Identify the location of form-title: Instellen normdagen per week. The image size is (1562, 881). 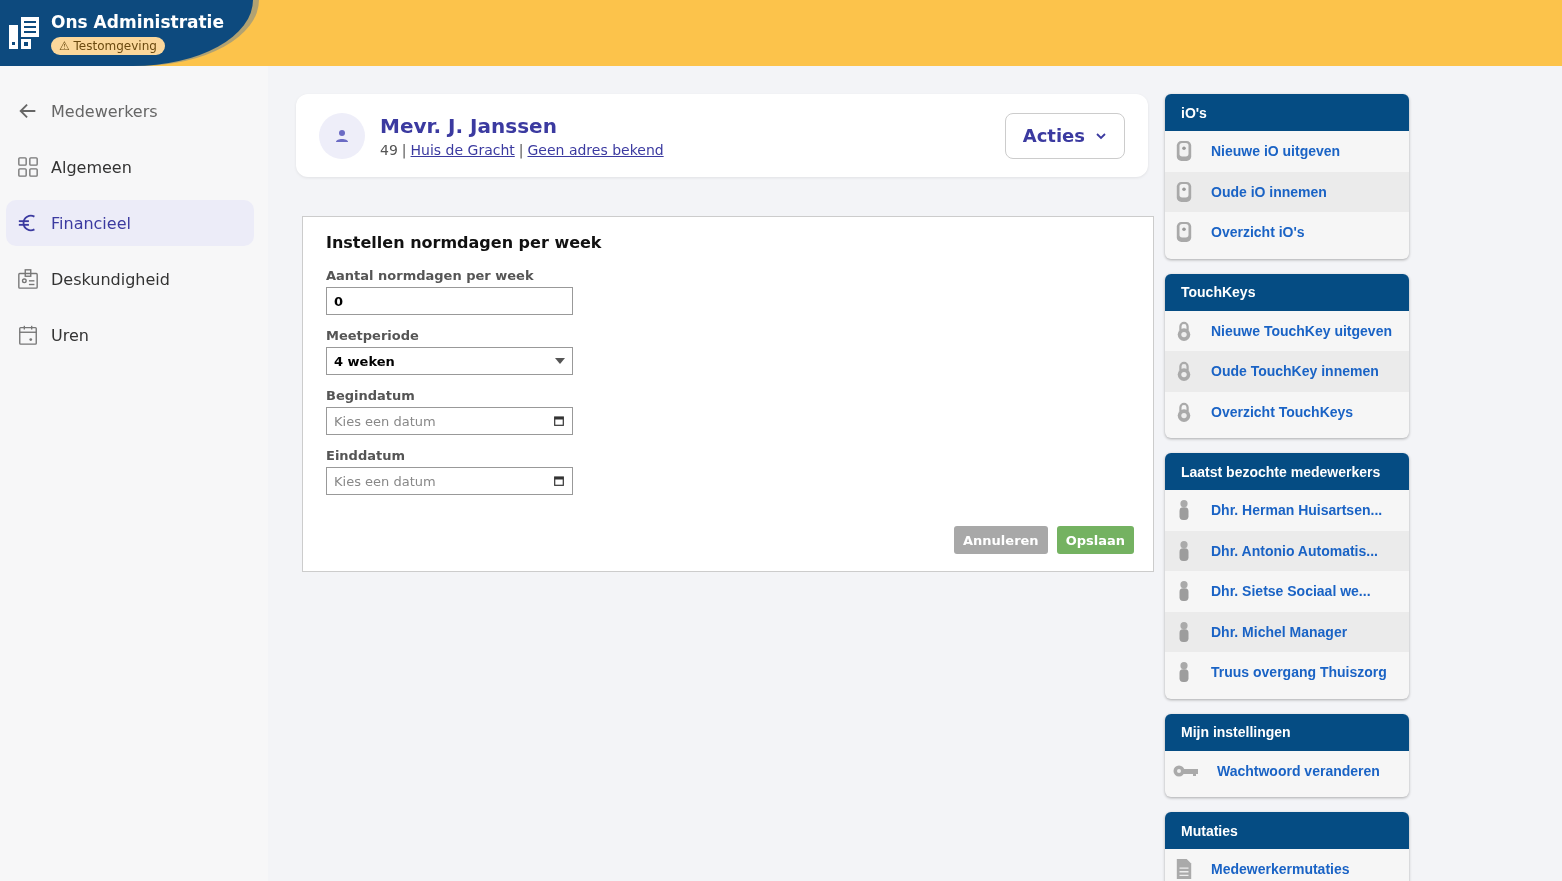
(464, 242).